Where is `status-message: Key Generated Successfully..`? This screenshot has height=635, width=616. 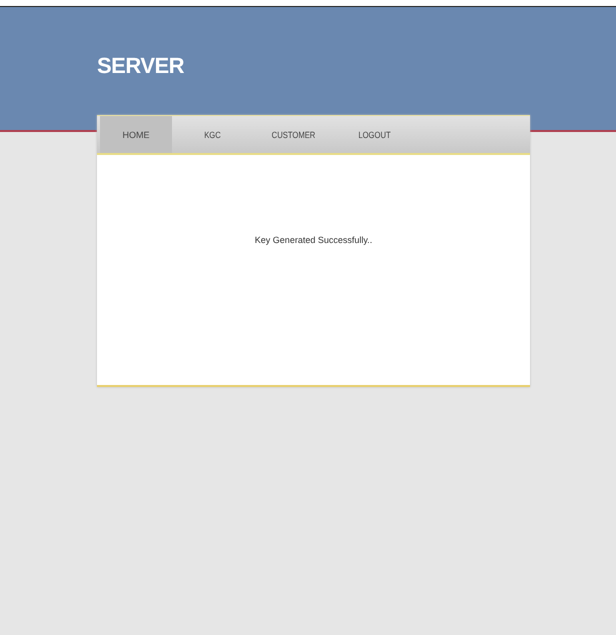
status-message: Key Generated Successfully.. is located at coordinates (313, 241).